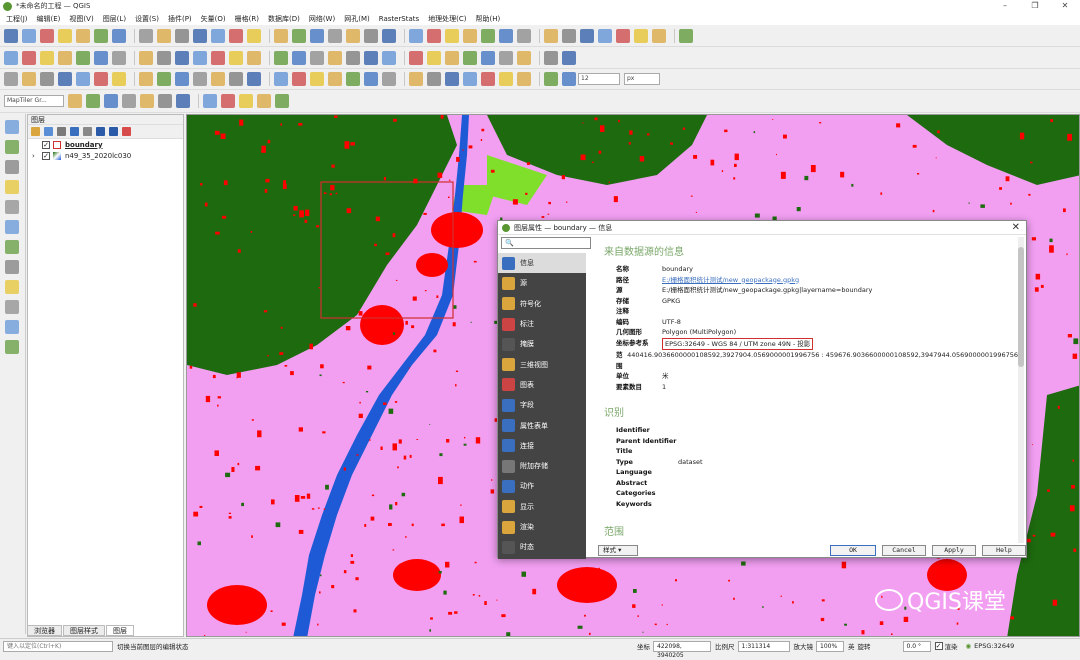  Describe the element at coordinates (542, 344) in the screenshot. I see `nav-item-masks: 掩膜` at that location.